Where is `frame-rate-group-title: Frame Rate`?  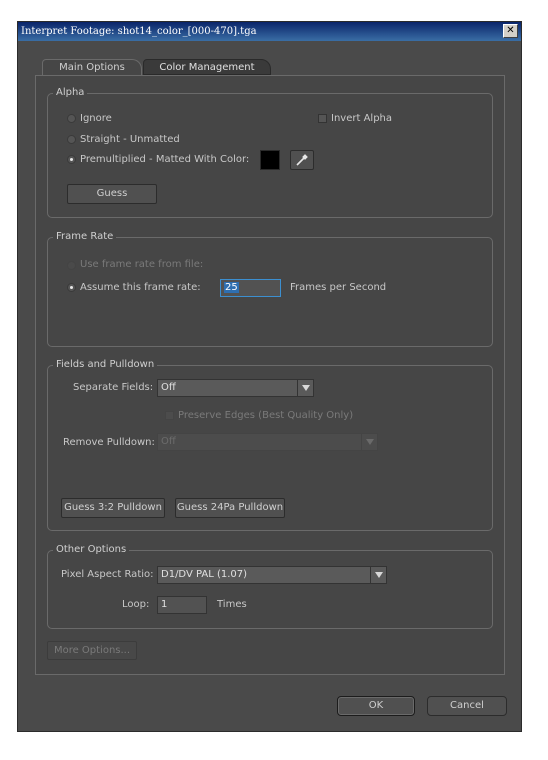 frame-rate-group-title: Frame Rate is located at coordinates (85, 237).